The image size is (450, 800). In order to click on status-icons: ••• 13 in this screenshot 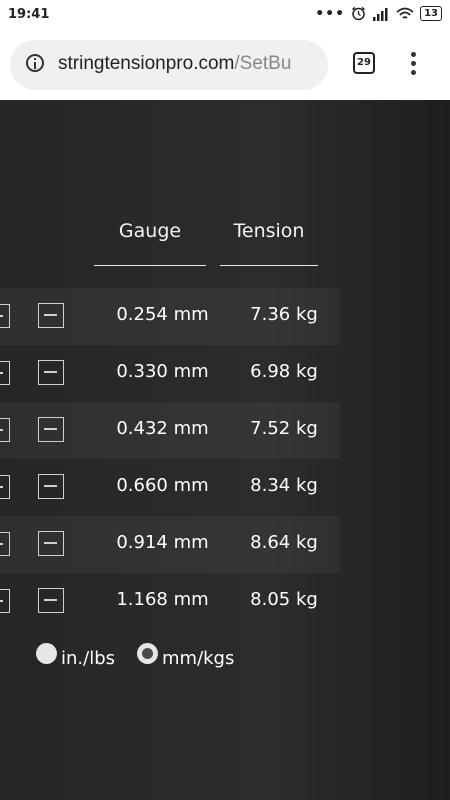, I will do `click(378, 13)`.